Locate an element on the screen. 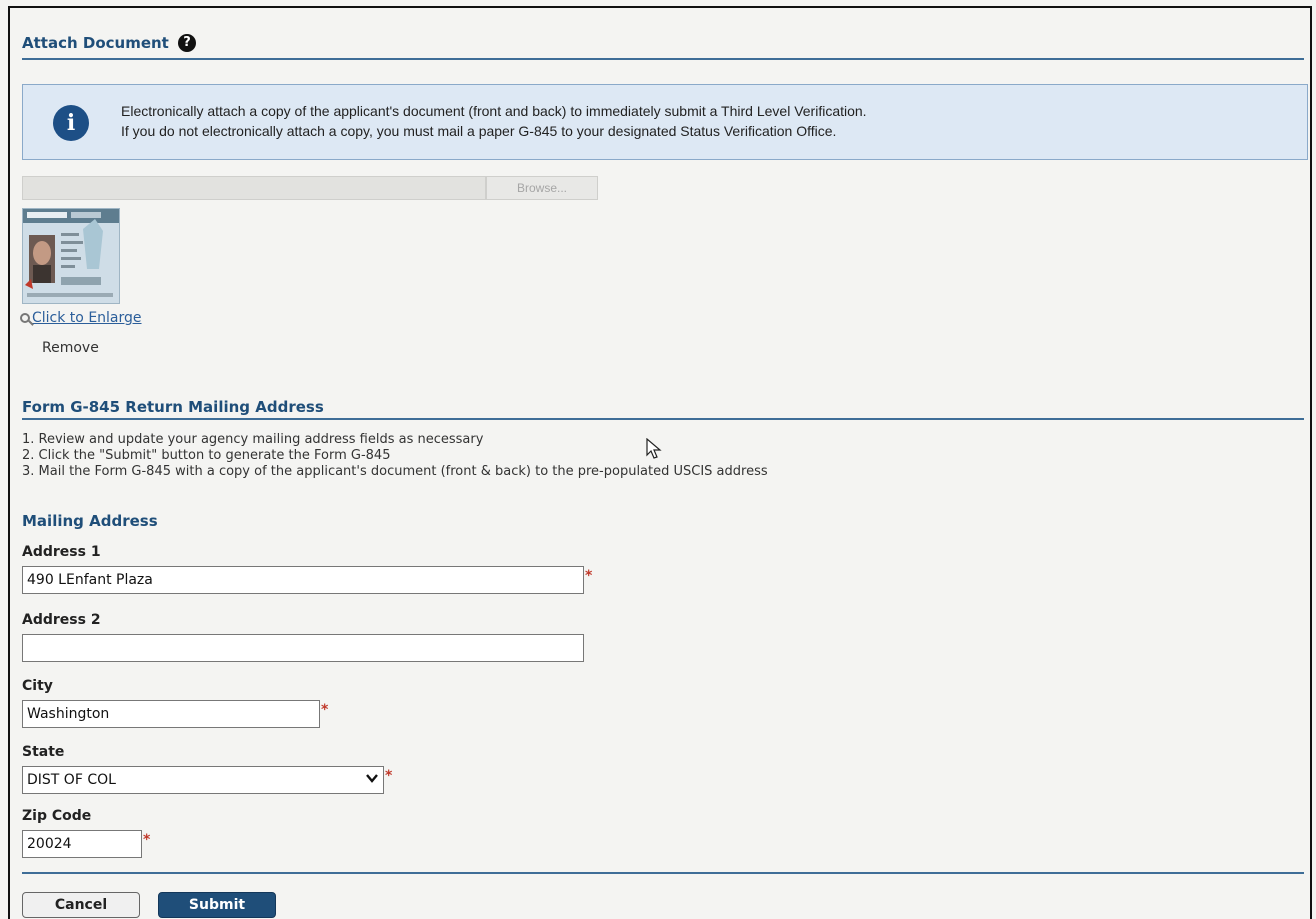 This screenshot has width=1316, height=919. mailing-address-title: Mailing Address is located at coordinates (90, 521).